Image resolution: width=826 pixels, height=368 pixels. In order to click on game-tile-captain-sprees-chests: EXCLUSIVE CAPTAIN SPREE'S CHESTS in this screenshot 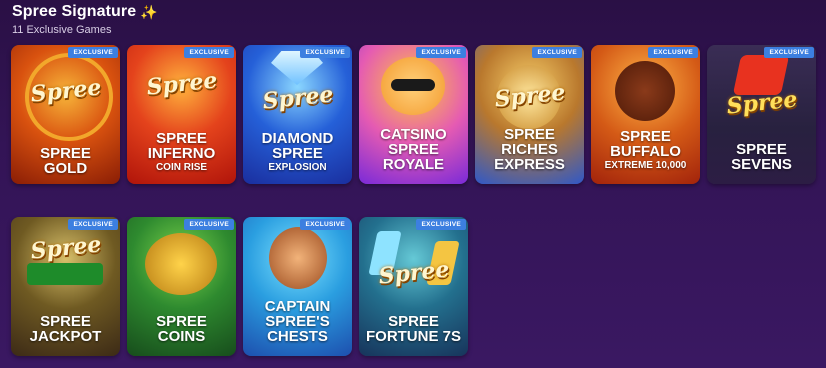, I will do `click(297, 286)`.